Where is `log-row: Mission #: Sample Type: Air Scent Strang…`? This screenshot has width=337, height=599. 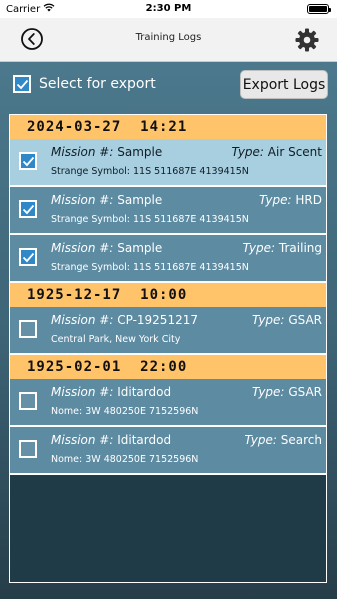 log-row: Mission #: Sample Type: Air Scent Strang… is located at coordinates (168, 163).